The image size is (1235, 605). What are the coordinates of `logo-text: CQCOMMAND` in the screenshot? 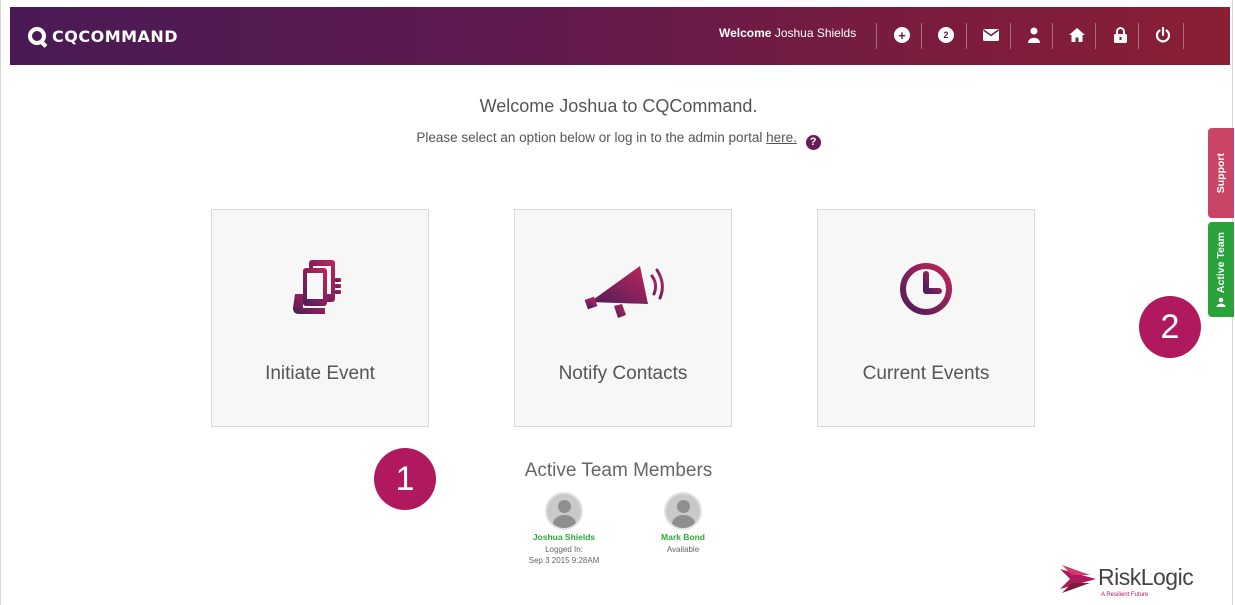 It's located at (115, 36).